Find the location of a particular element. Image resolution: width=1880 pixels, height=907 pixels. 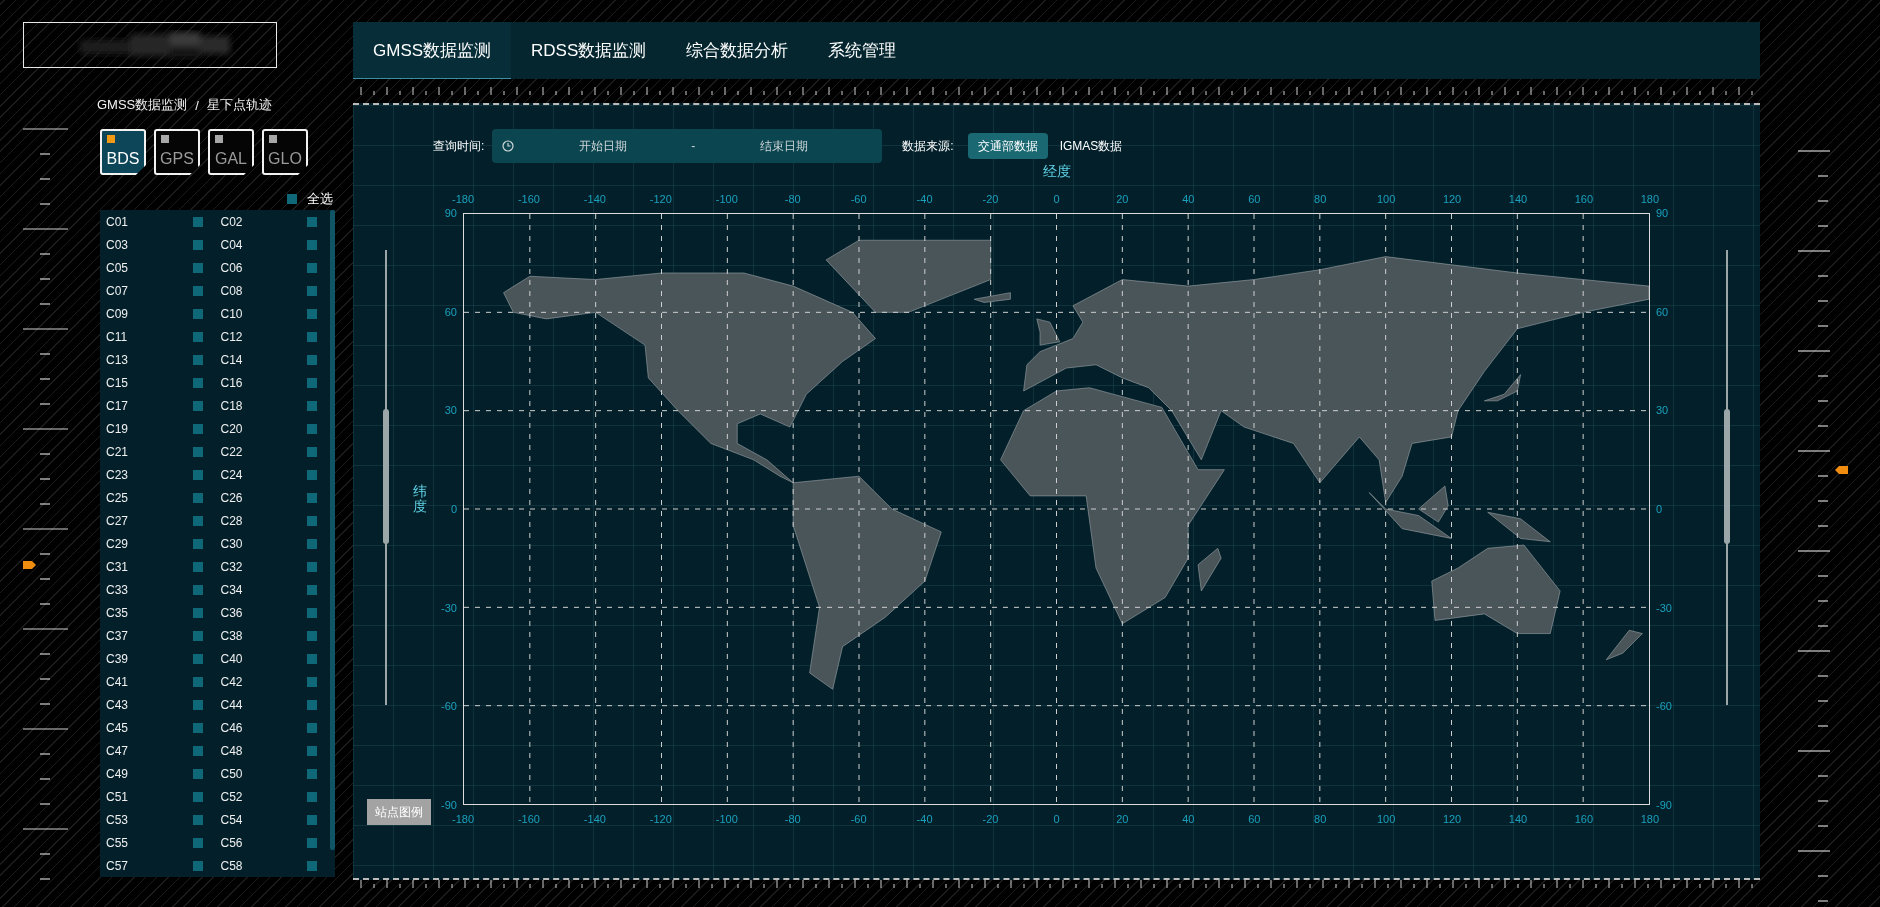

axis-tick-label: 60 is located at coordinates (1254, 199).